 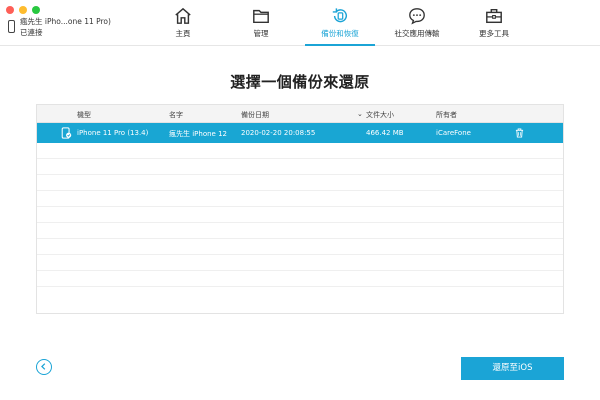 I want to click on cell-date: 2020-02-20 20:08:55, so click(x=278, y=133).